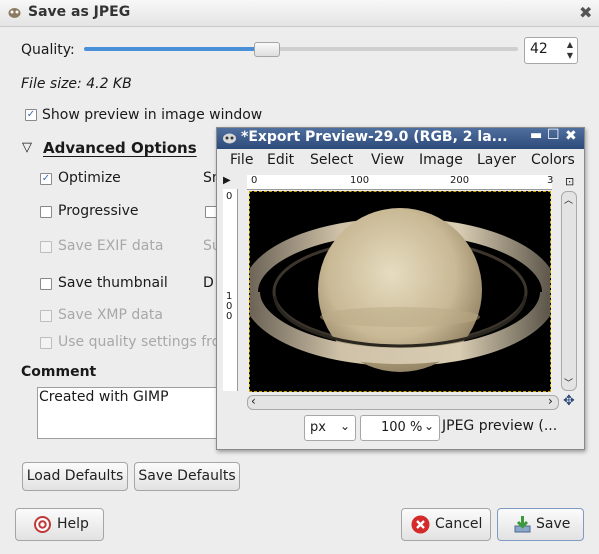 The height and width of the screenshot is (554, 599). I want to click on comment-textarea: Created with GIMP, so click(138, 413).